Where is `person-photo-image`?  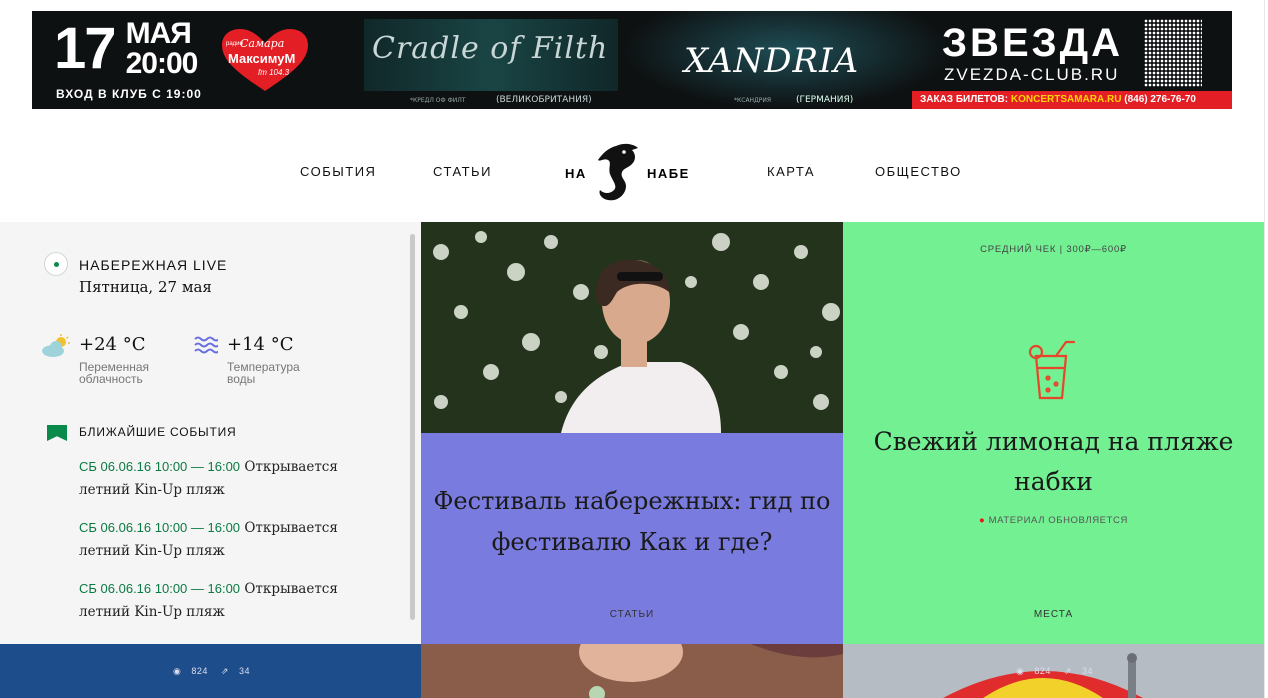 person-photo-image is located at coordinates (632, 671).